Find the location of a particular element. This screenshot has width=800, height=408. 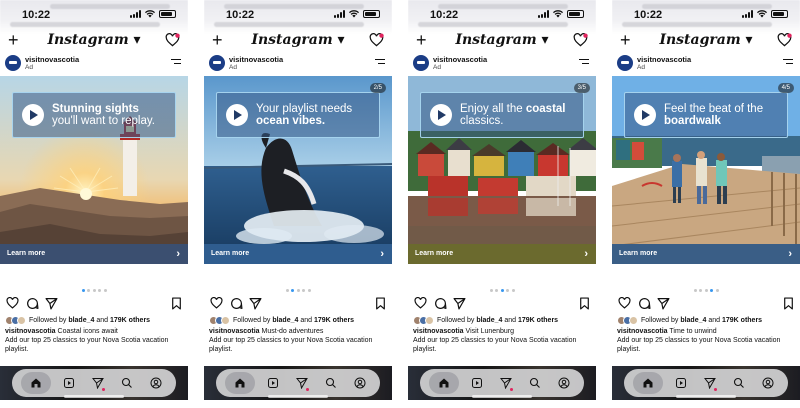

home-indicator is located at coordinates (94, 396).